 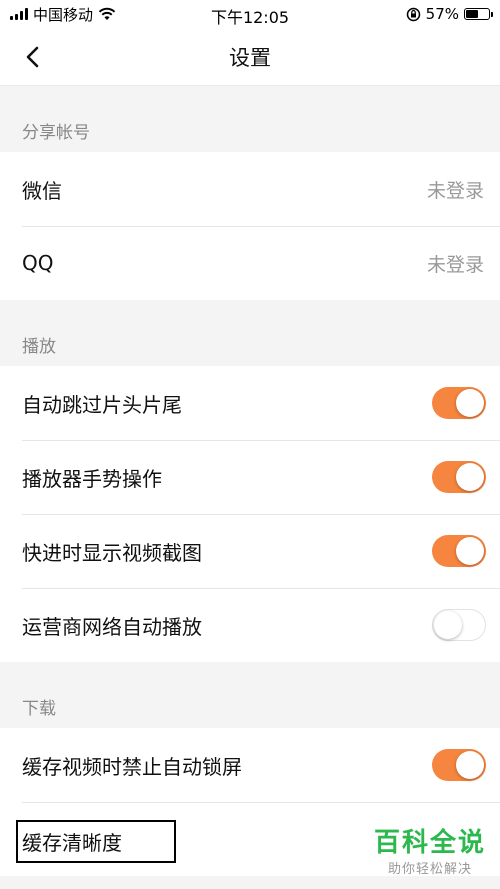 I want to click on watermark: 百科全说 助你轻松解决, so click(x=430, y=852).